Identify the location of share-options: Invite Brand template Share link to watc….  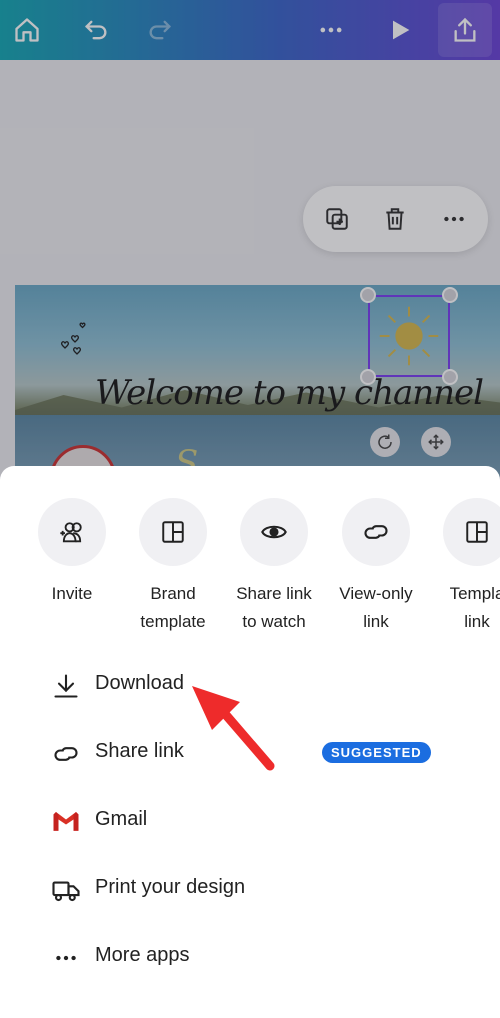
(250, 564).